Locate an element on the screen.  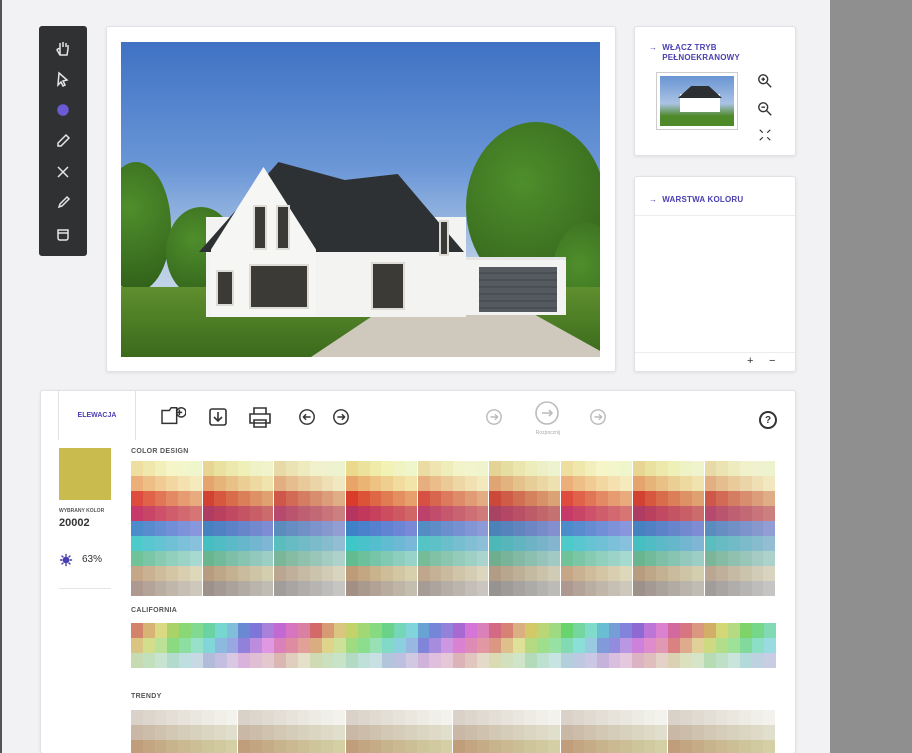
zoom-in-icon is located at coordinates (765, 81).